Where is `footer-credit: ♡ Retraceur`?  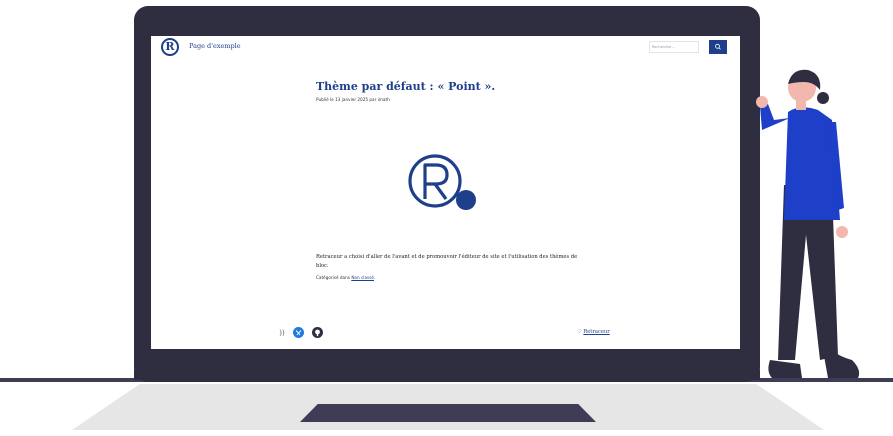
footer-credit: ♡ Retraceur is located at coordinates (593, 332).